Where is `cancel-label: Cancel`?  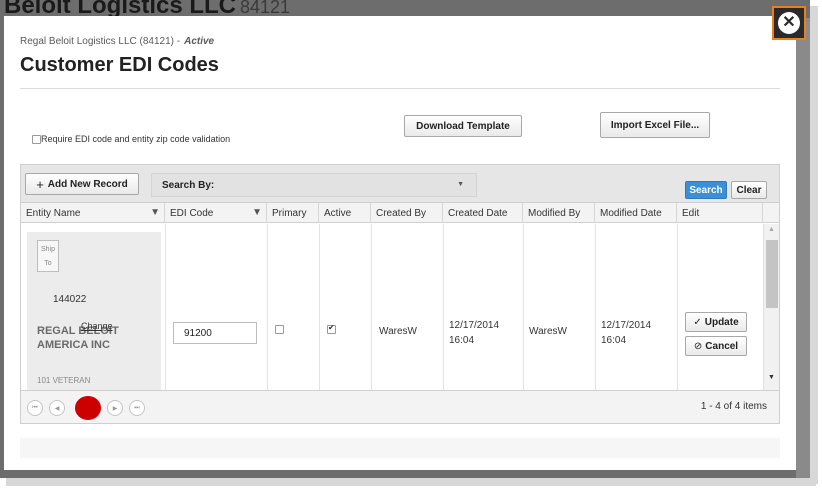 cancel-label: Cancel is located at coordinates (722, 346).